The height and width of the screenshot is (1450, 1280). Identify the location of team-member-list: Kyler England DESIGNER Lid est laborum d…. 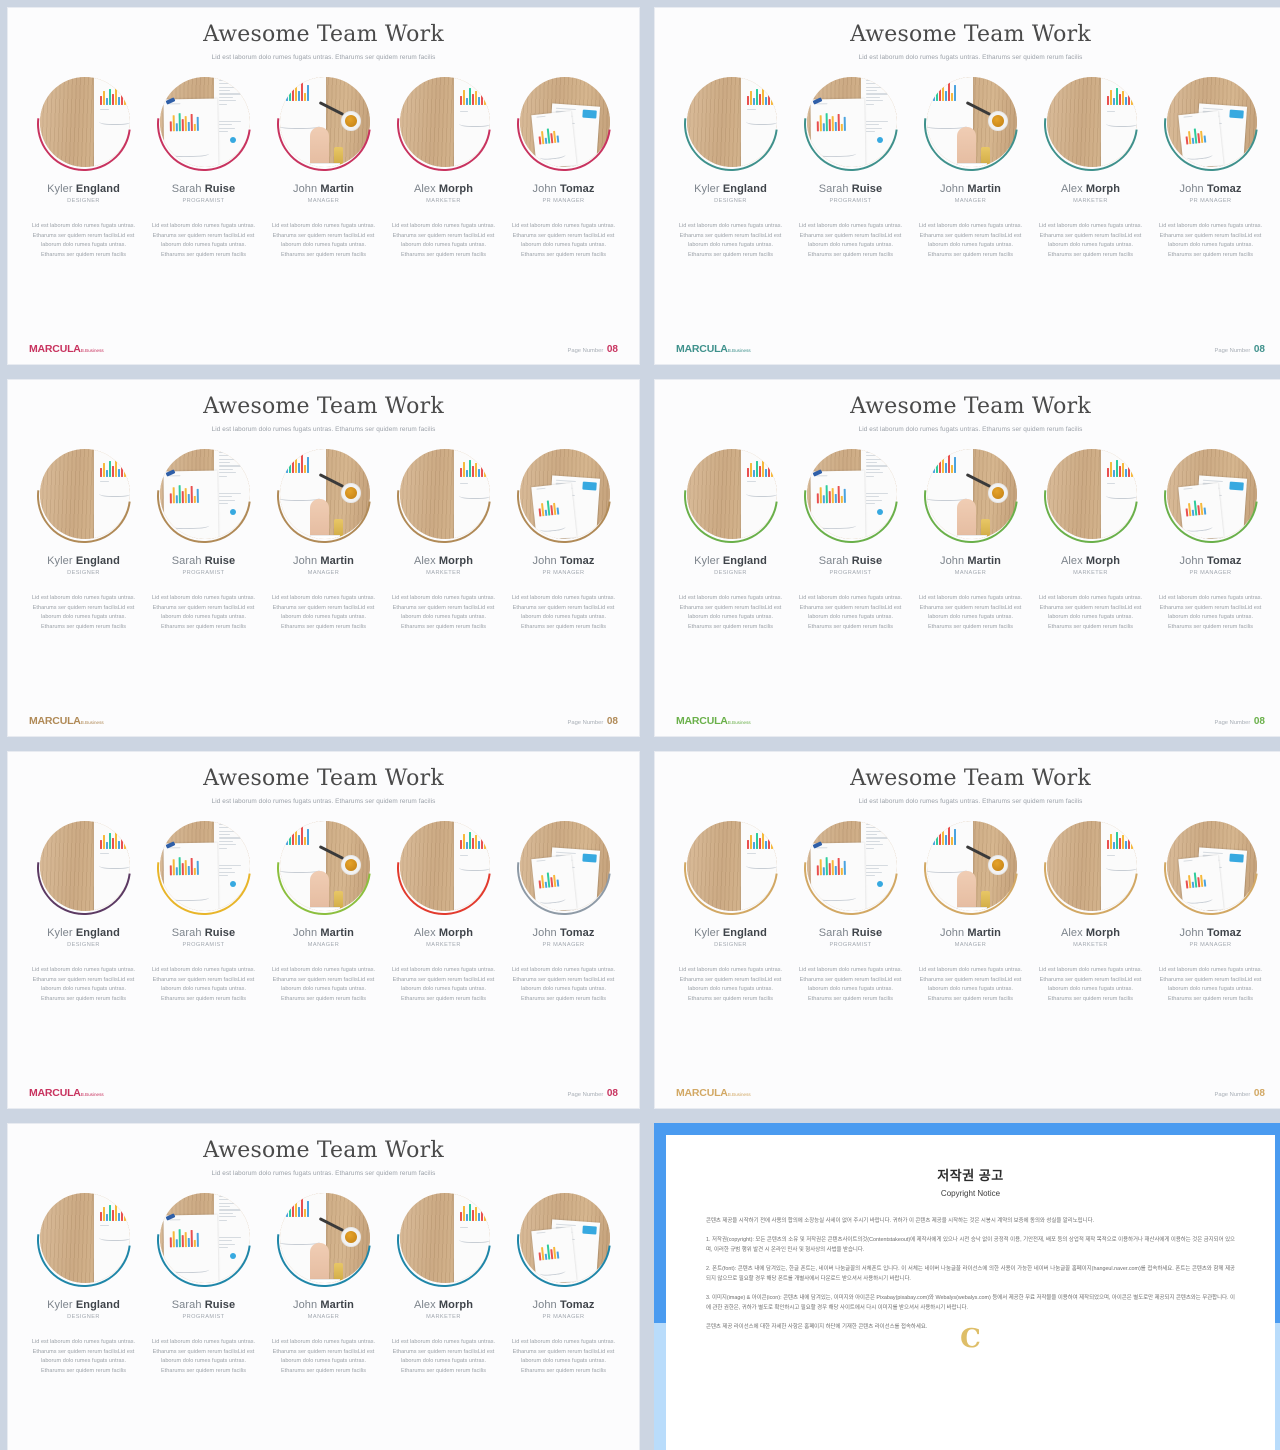
(323, 531).